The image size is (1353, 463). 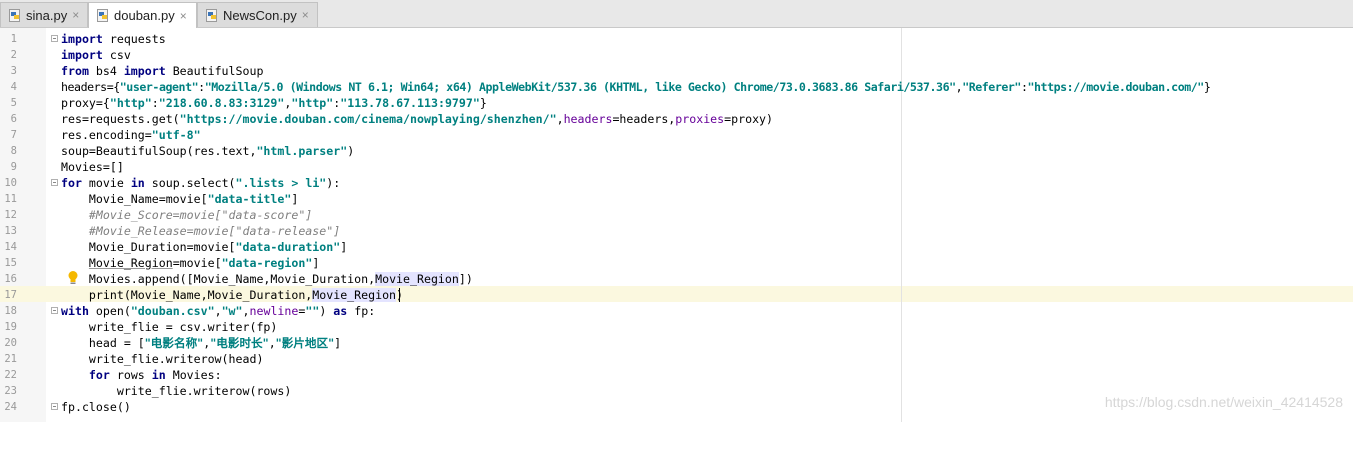 I want to click on line-number: 21, so click(x=10, y=359).